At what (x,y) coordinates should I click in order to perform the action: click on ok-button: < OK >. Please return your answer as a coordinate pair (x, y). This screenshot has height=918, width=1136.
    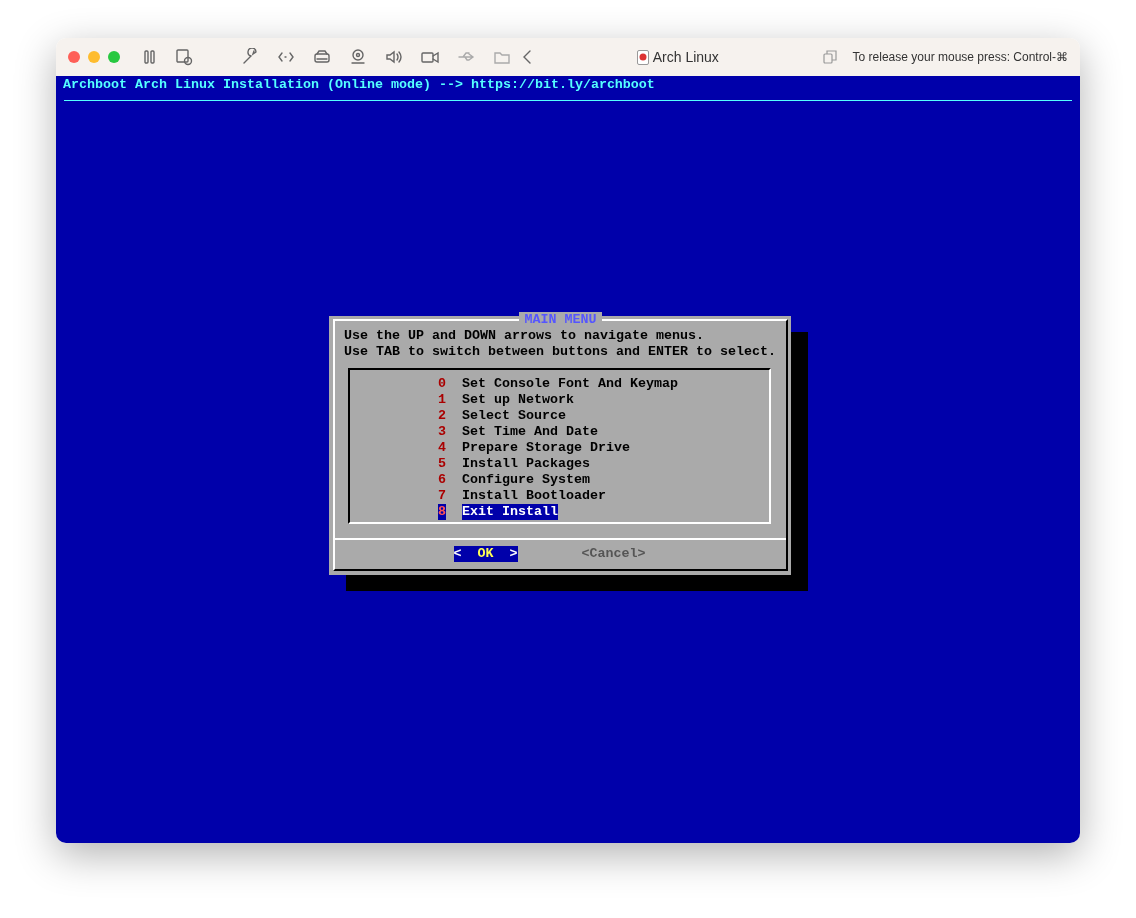
    Looking at the image, I should click on (485, 554).